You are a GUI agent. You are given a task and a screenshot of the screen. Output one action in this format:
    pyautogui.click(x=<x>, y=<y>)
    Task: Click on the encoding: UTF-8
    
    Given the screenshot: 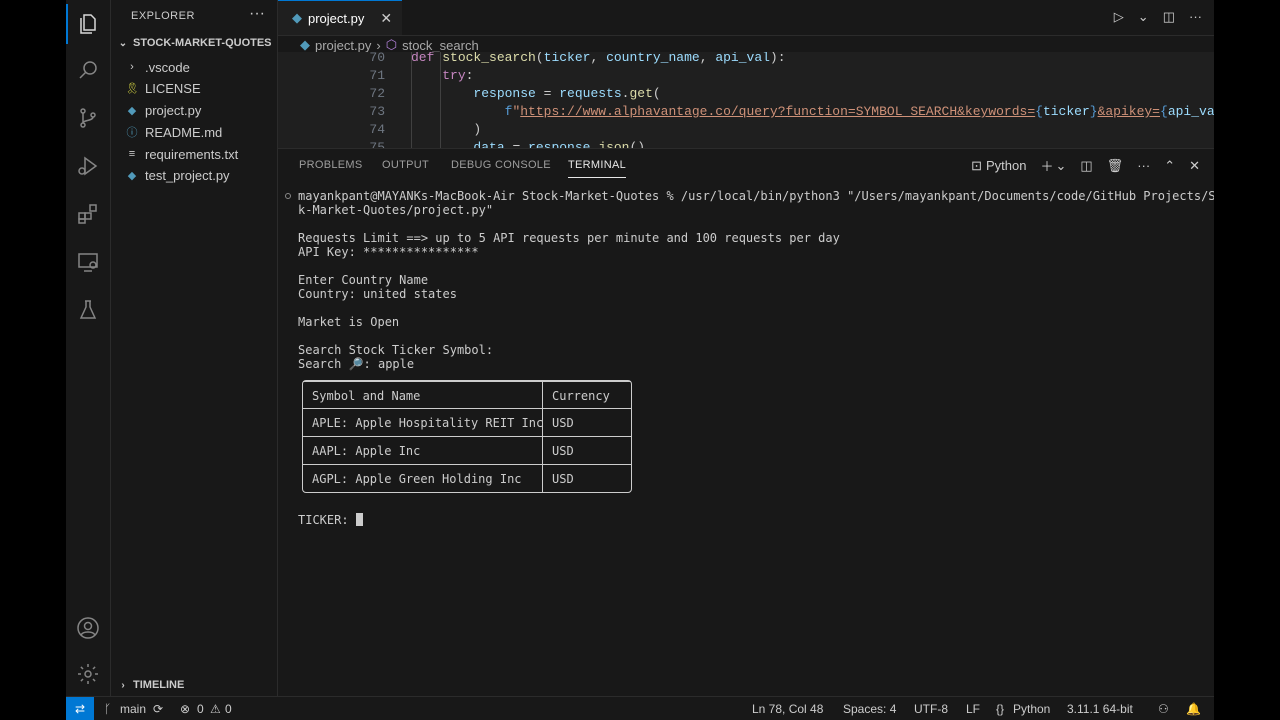 What is the action you would take?
    pyautogui.click(x=931, y=709)
    